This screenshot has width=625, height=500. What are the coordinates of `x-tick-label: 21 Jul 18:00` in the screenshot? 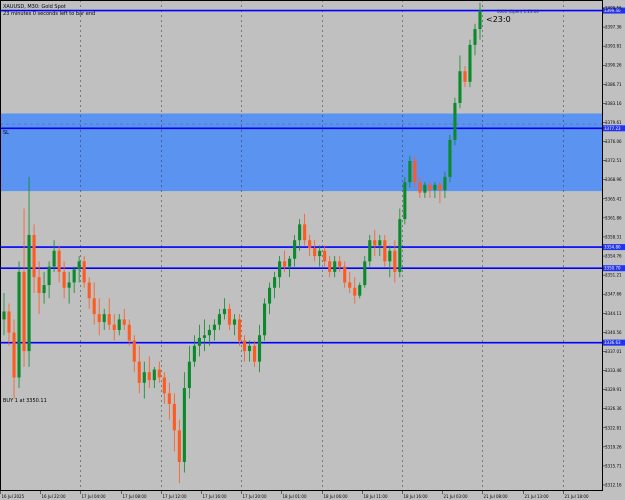 It's located at (577, 496).